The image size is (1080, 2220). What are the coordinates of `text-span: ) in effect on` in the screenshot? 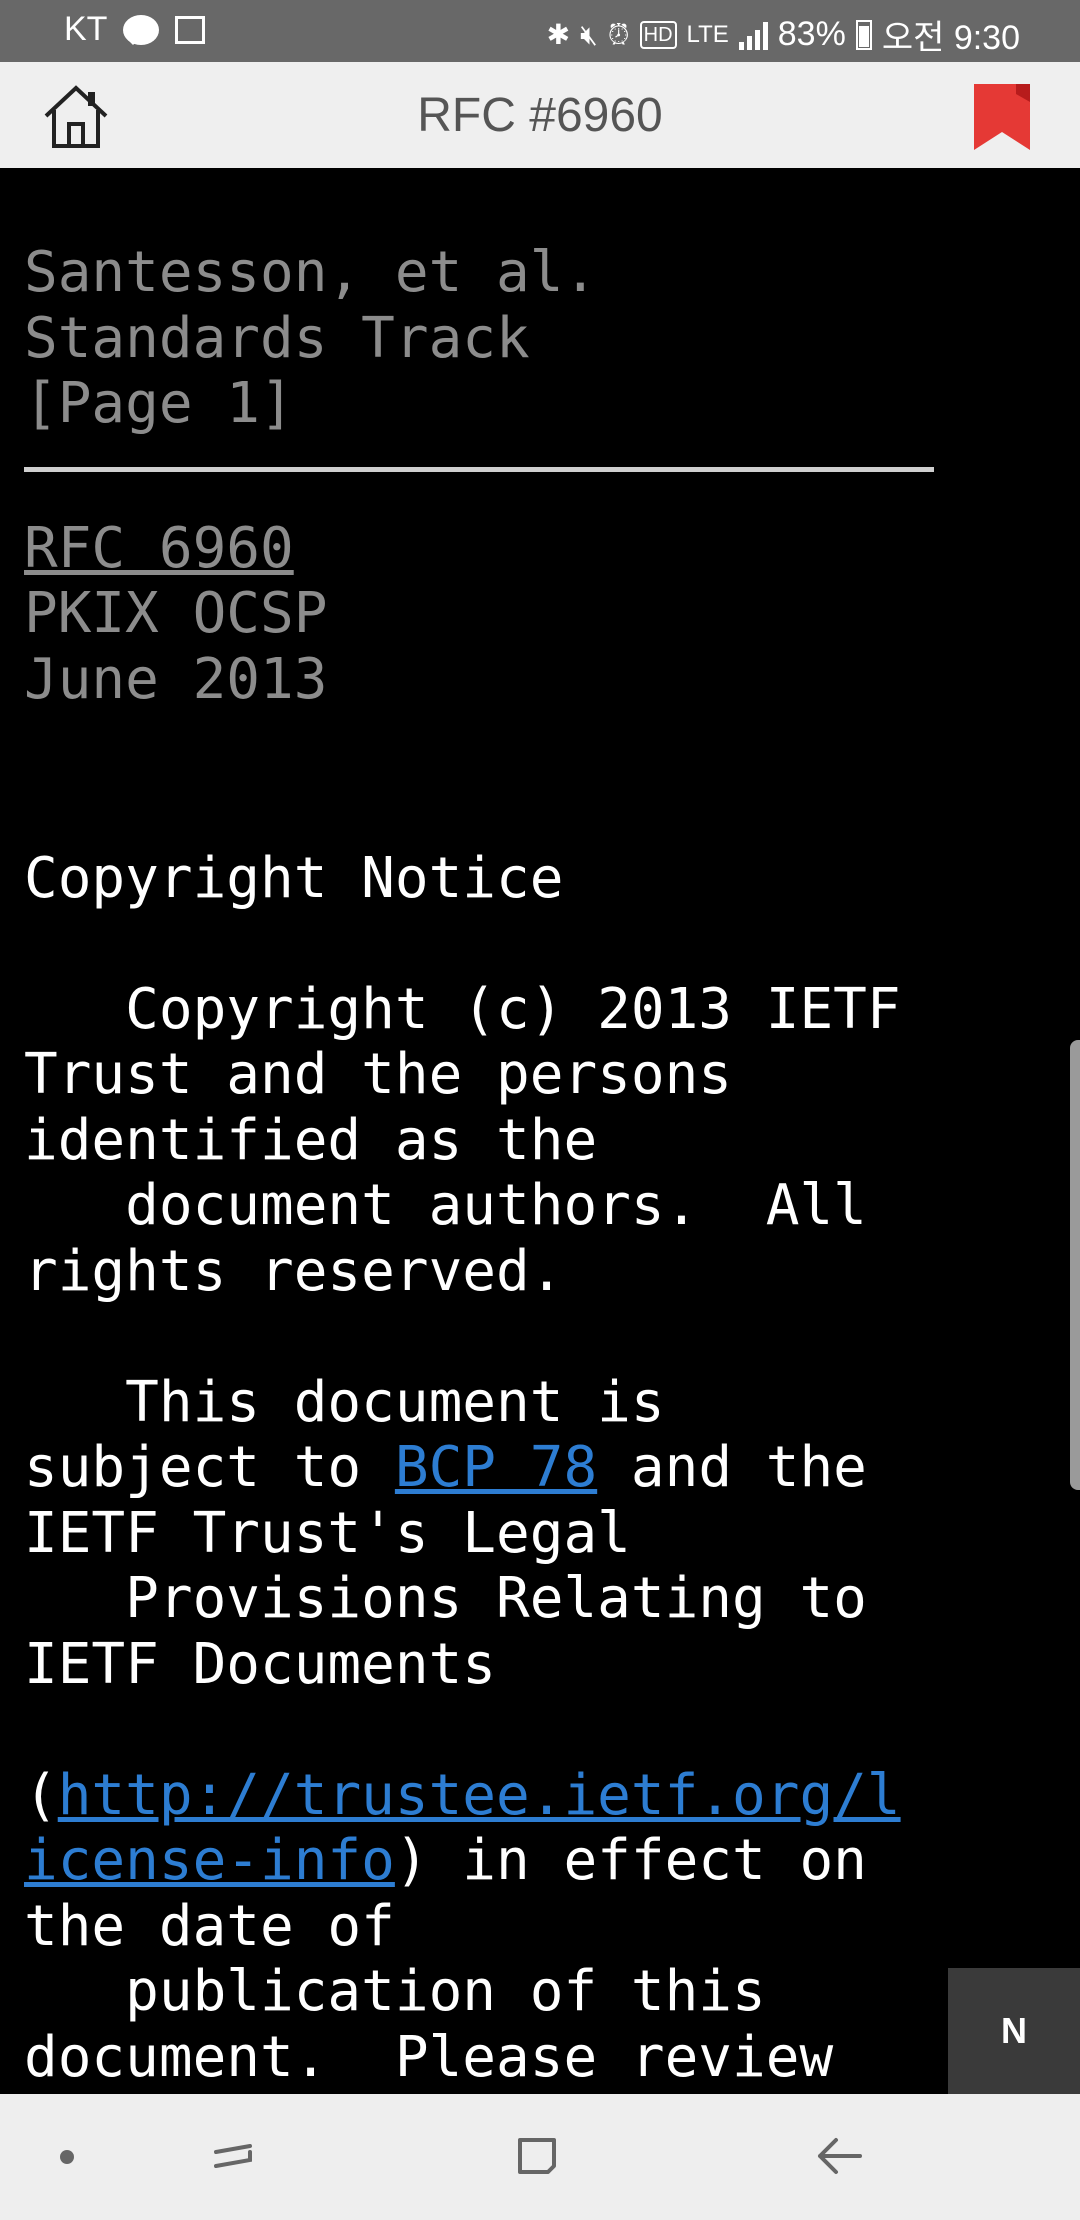 It's located at (630, 1860).